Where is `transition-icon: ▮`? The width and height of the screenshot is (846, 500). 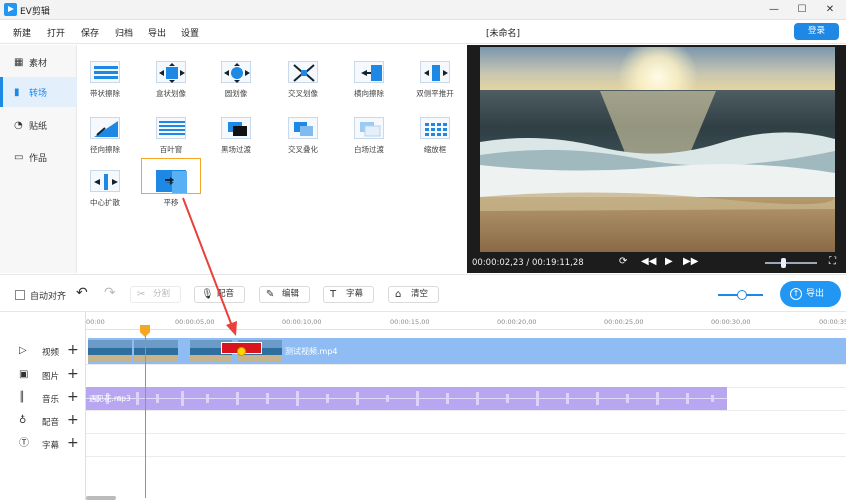 transition-icon: ▮ is located at coordinates (17, 92).